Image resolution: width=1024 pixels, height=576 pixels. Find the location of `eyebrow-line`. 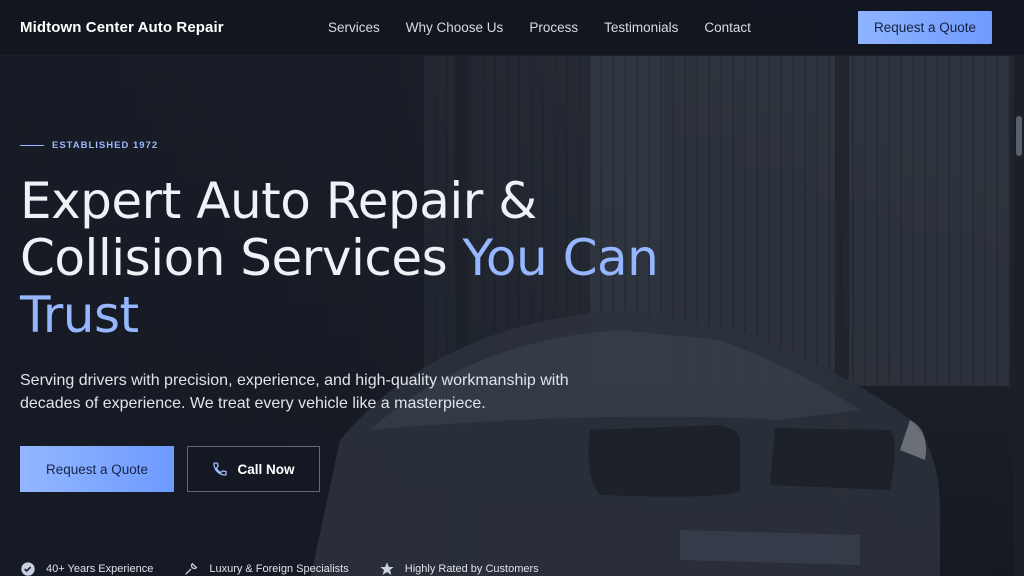

eyebrow-line is located at coordinates (32, 145).